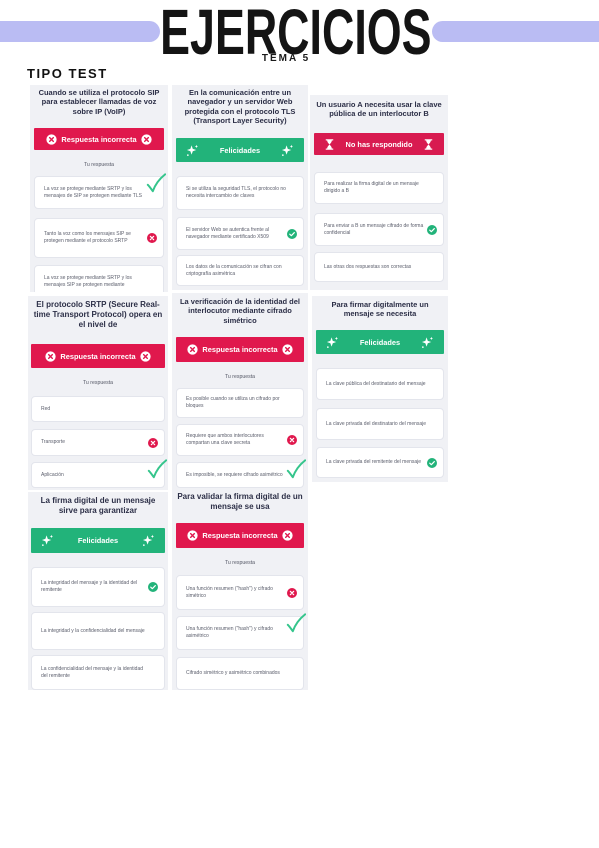 The width and height of the screenshot is (599, 848). Describe the element at coordinates (67, 73) in the screenshot. I see `section-title: TIPO TEST` at that location.